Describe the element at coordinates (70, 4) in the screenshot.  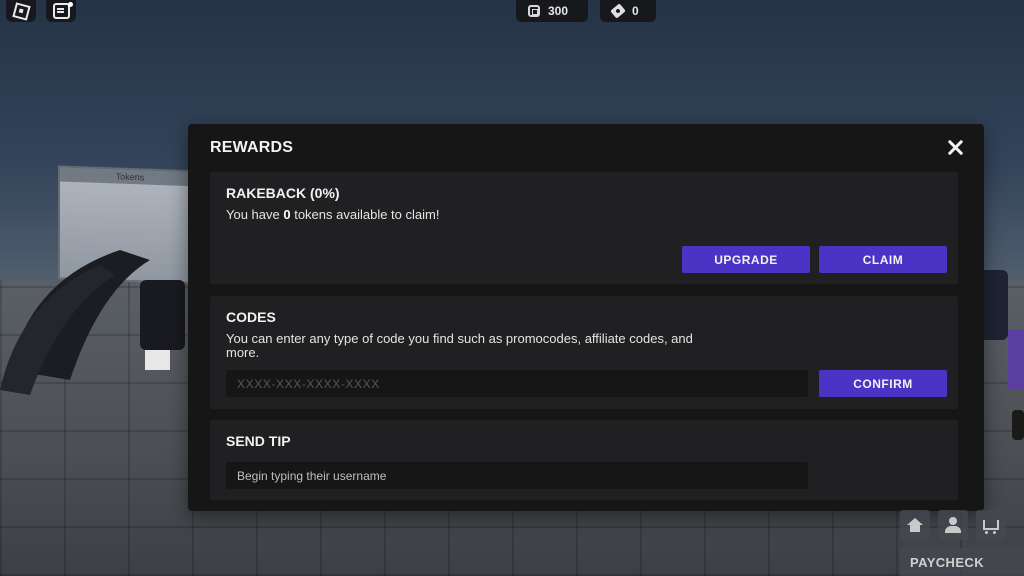
I see `chat-notification-dot` at that location.